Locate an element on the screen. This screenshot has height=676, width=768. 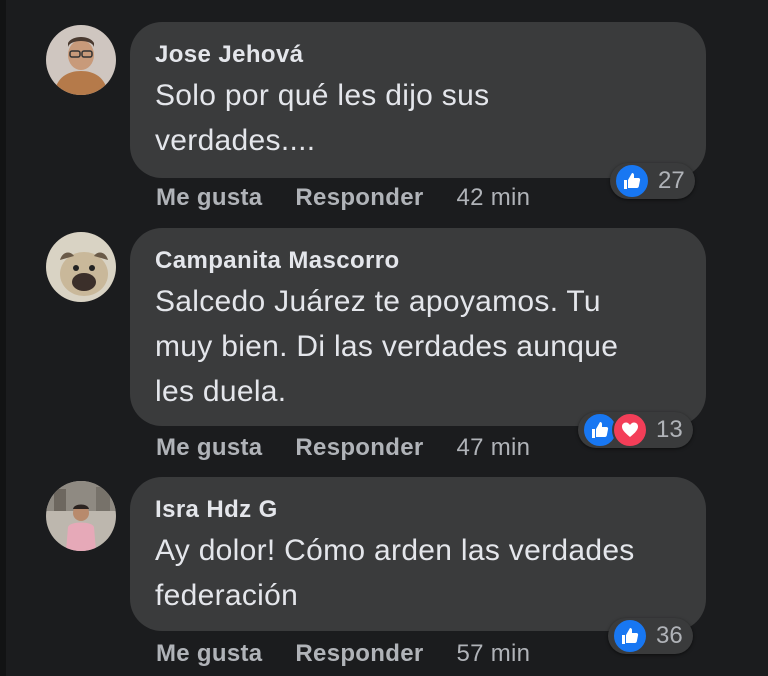
comment-text-line: federación is located at coordinates (227, 595).